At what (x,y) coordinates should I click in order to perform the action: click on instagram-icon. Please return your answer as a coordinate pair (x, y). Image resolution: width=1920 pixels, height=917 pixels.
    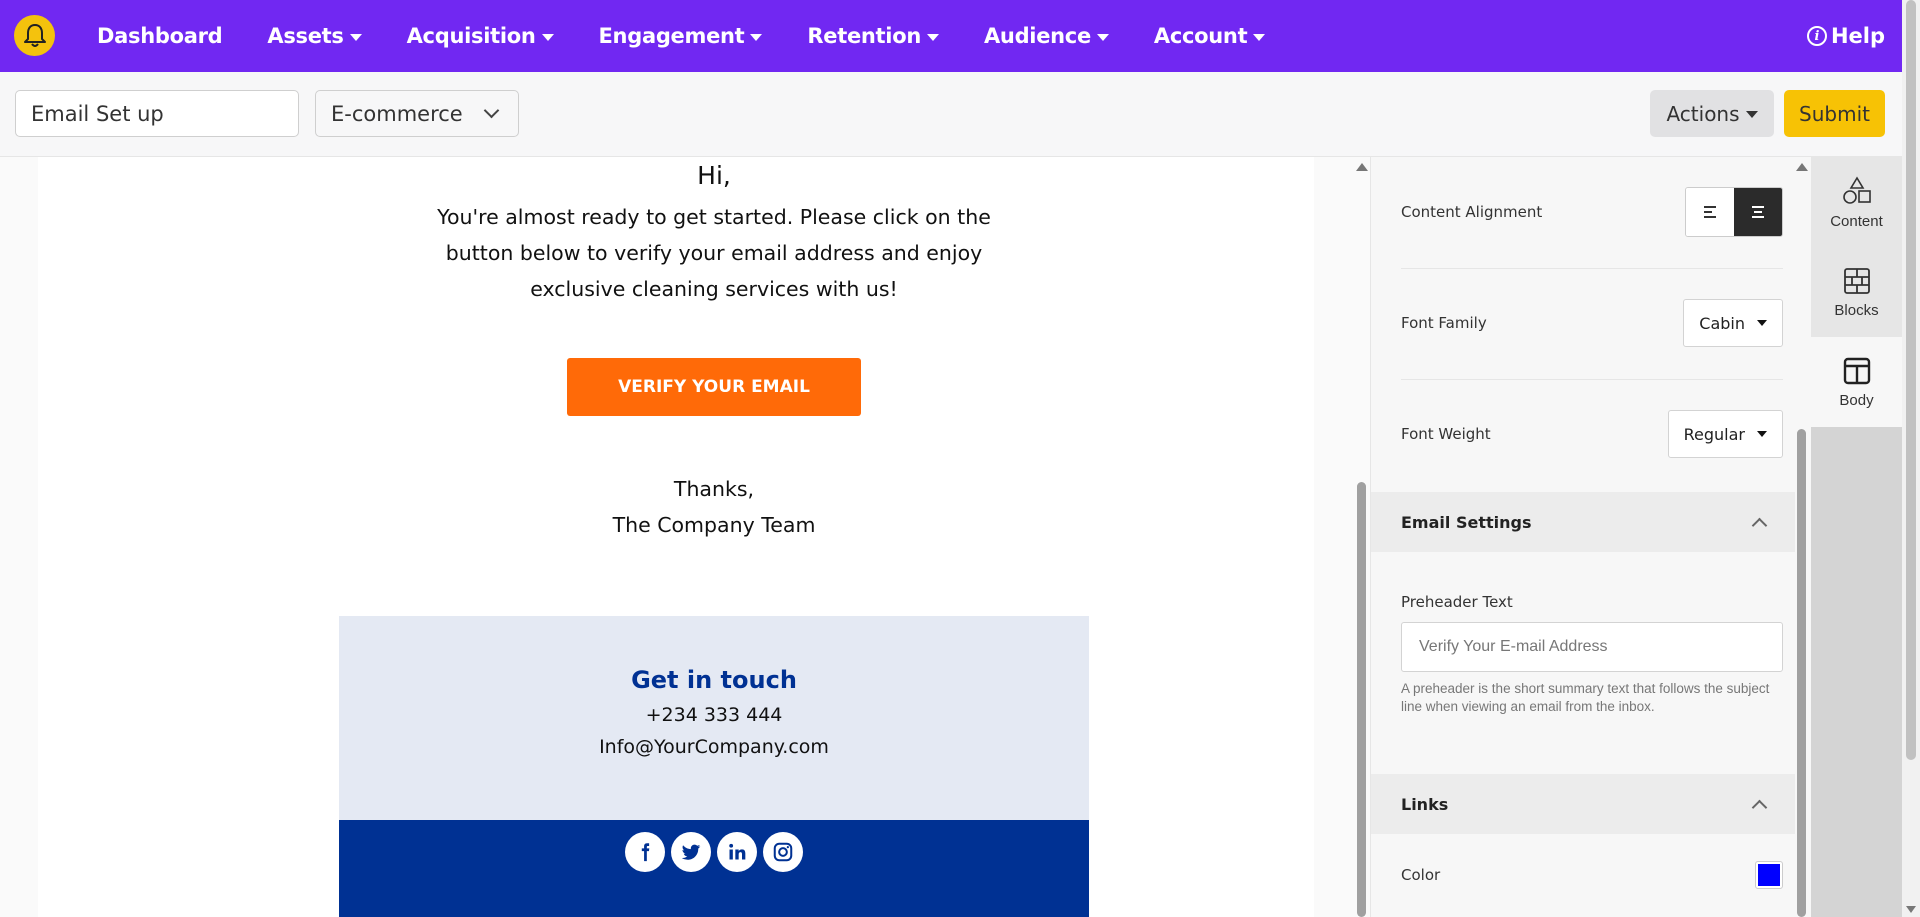
    Looking at the image, I should click on (783, 852).